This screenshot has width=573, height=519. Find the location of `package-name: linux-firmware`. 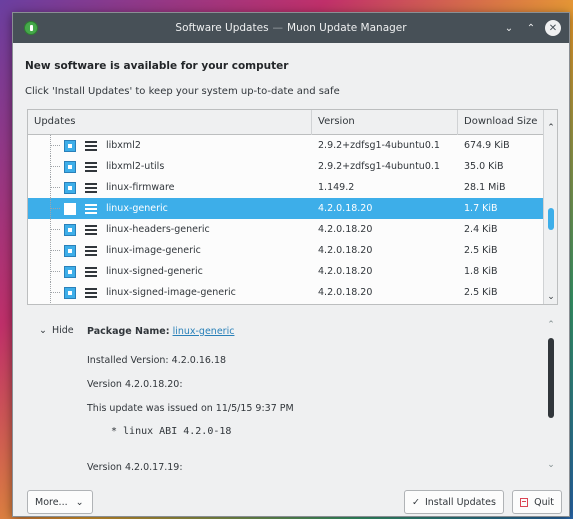

package-name: linux-firmware is located at coordinates (140, 187).